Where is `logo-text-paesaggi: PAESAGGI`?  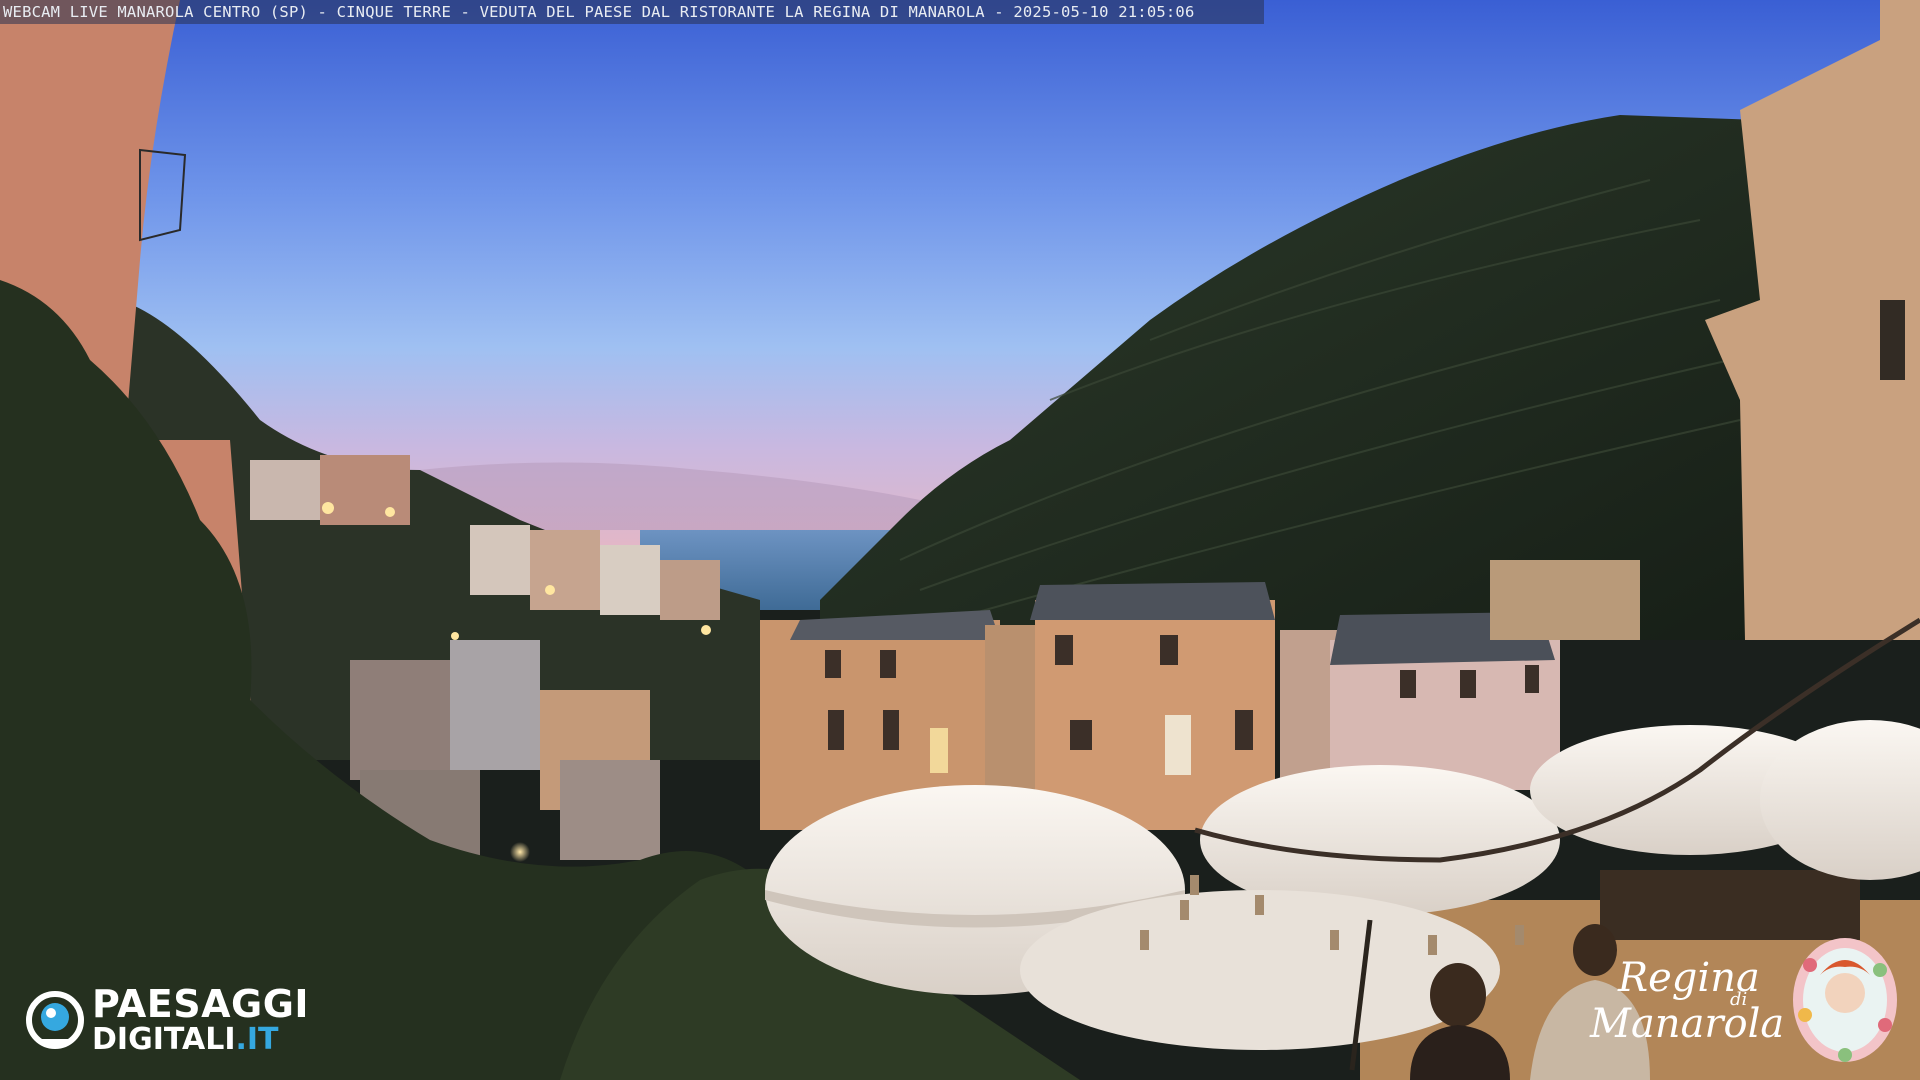 logo-text-paesaggi: PAESAGGI is located at coordinates (201, 1004).